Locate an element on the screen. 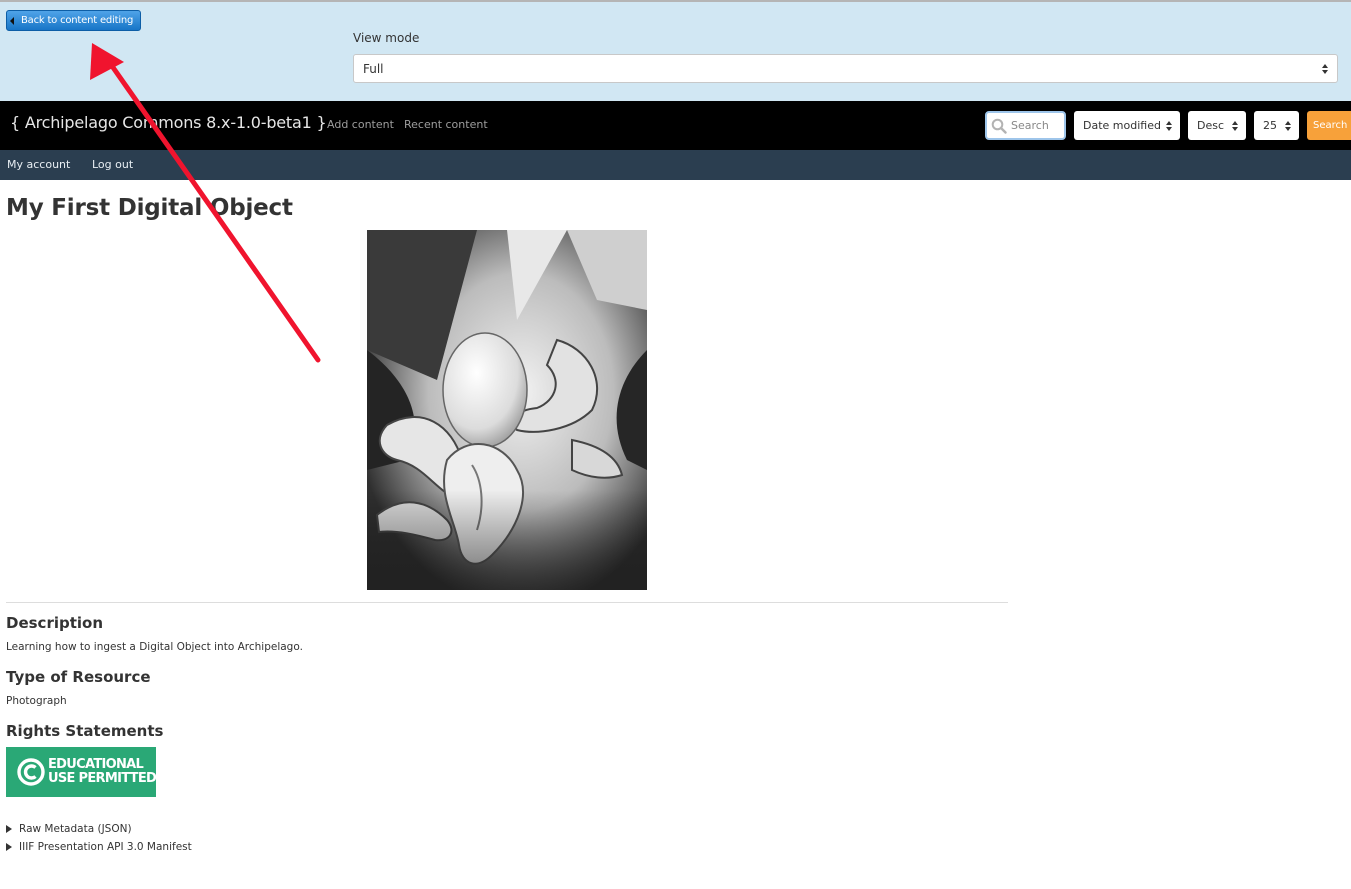 The image size is (1351, 889). chevron-left-icon is located at coordinates (12, 20).